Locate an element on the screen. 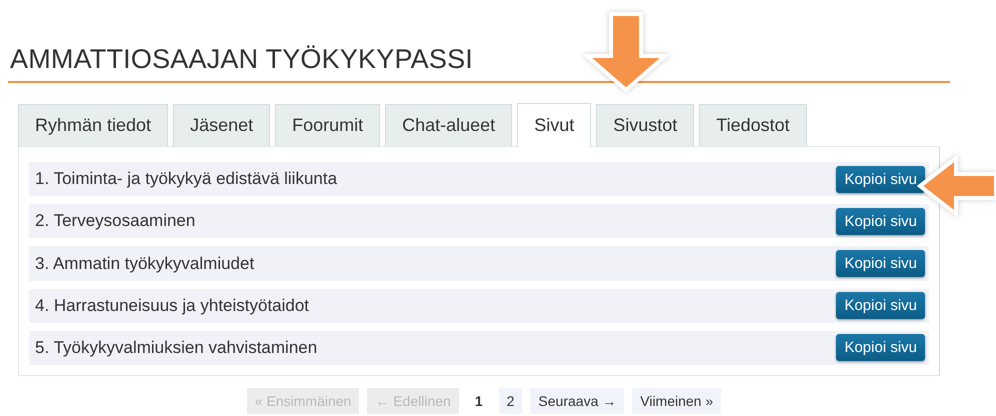  tab: Sivustot is located at coordinates (645, 125).